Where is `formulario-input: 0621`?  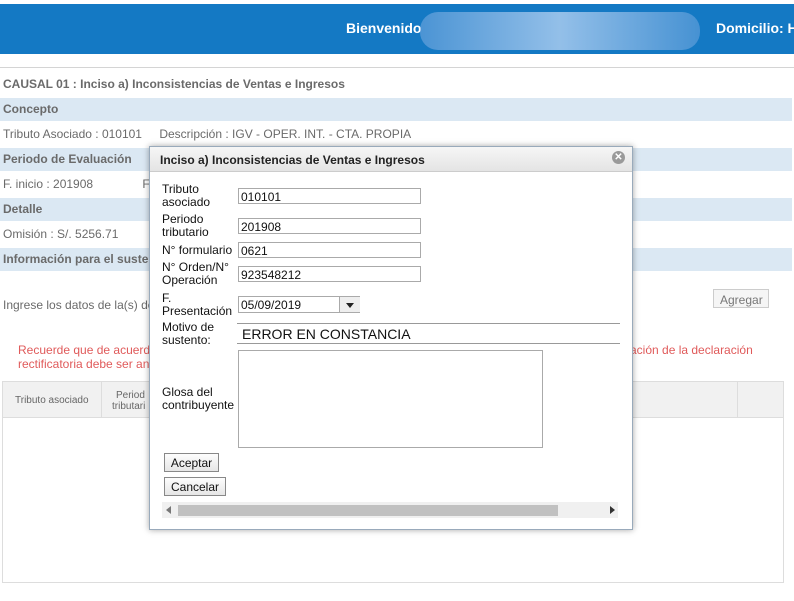
formulario-input: 0621 is located at coordinates (329, 250).